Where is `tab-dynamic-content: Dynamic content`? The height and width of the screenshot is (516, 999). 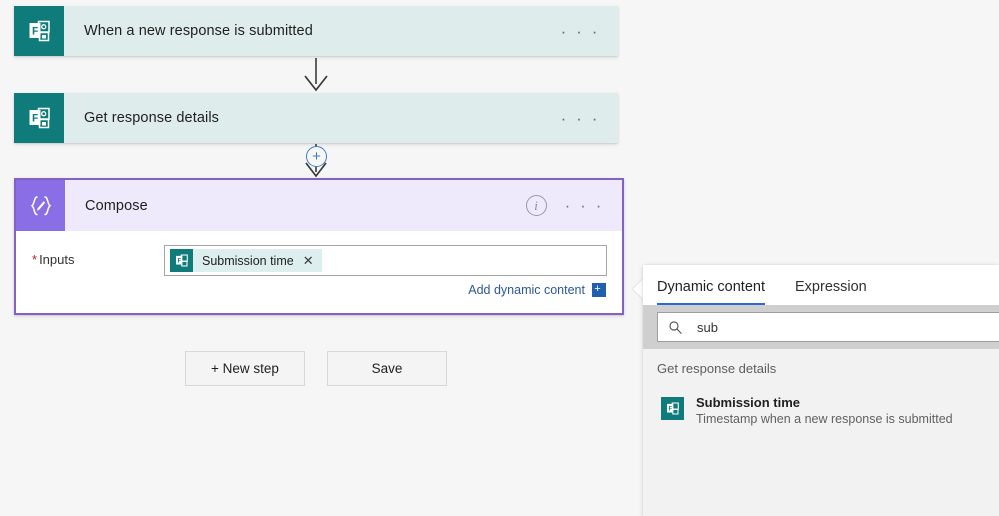 tab-dynamic-content: Dynamic content is located at coordinates (711, 292).